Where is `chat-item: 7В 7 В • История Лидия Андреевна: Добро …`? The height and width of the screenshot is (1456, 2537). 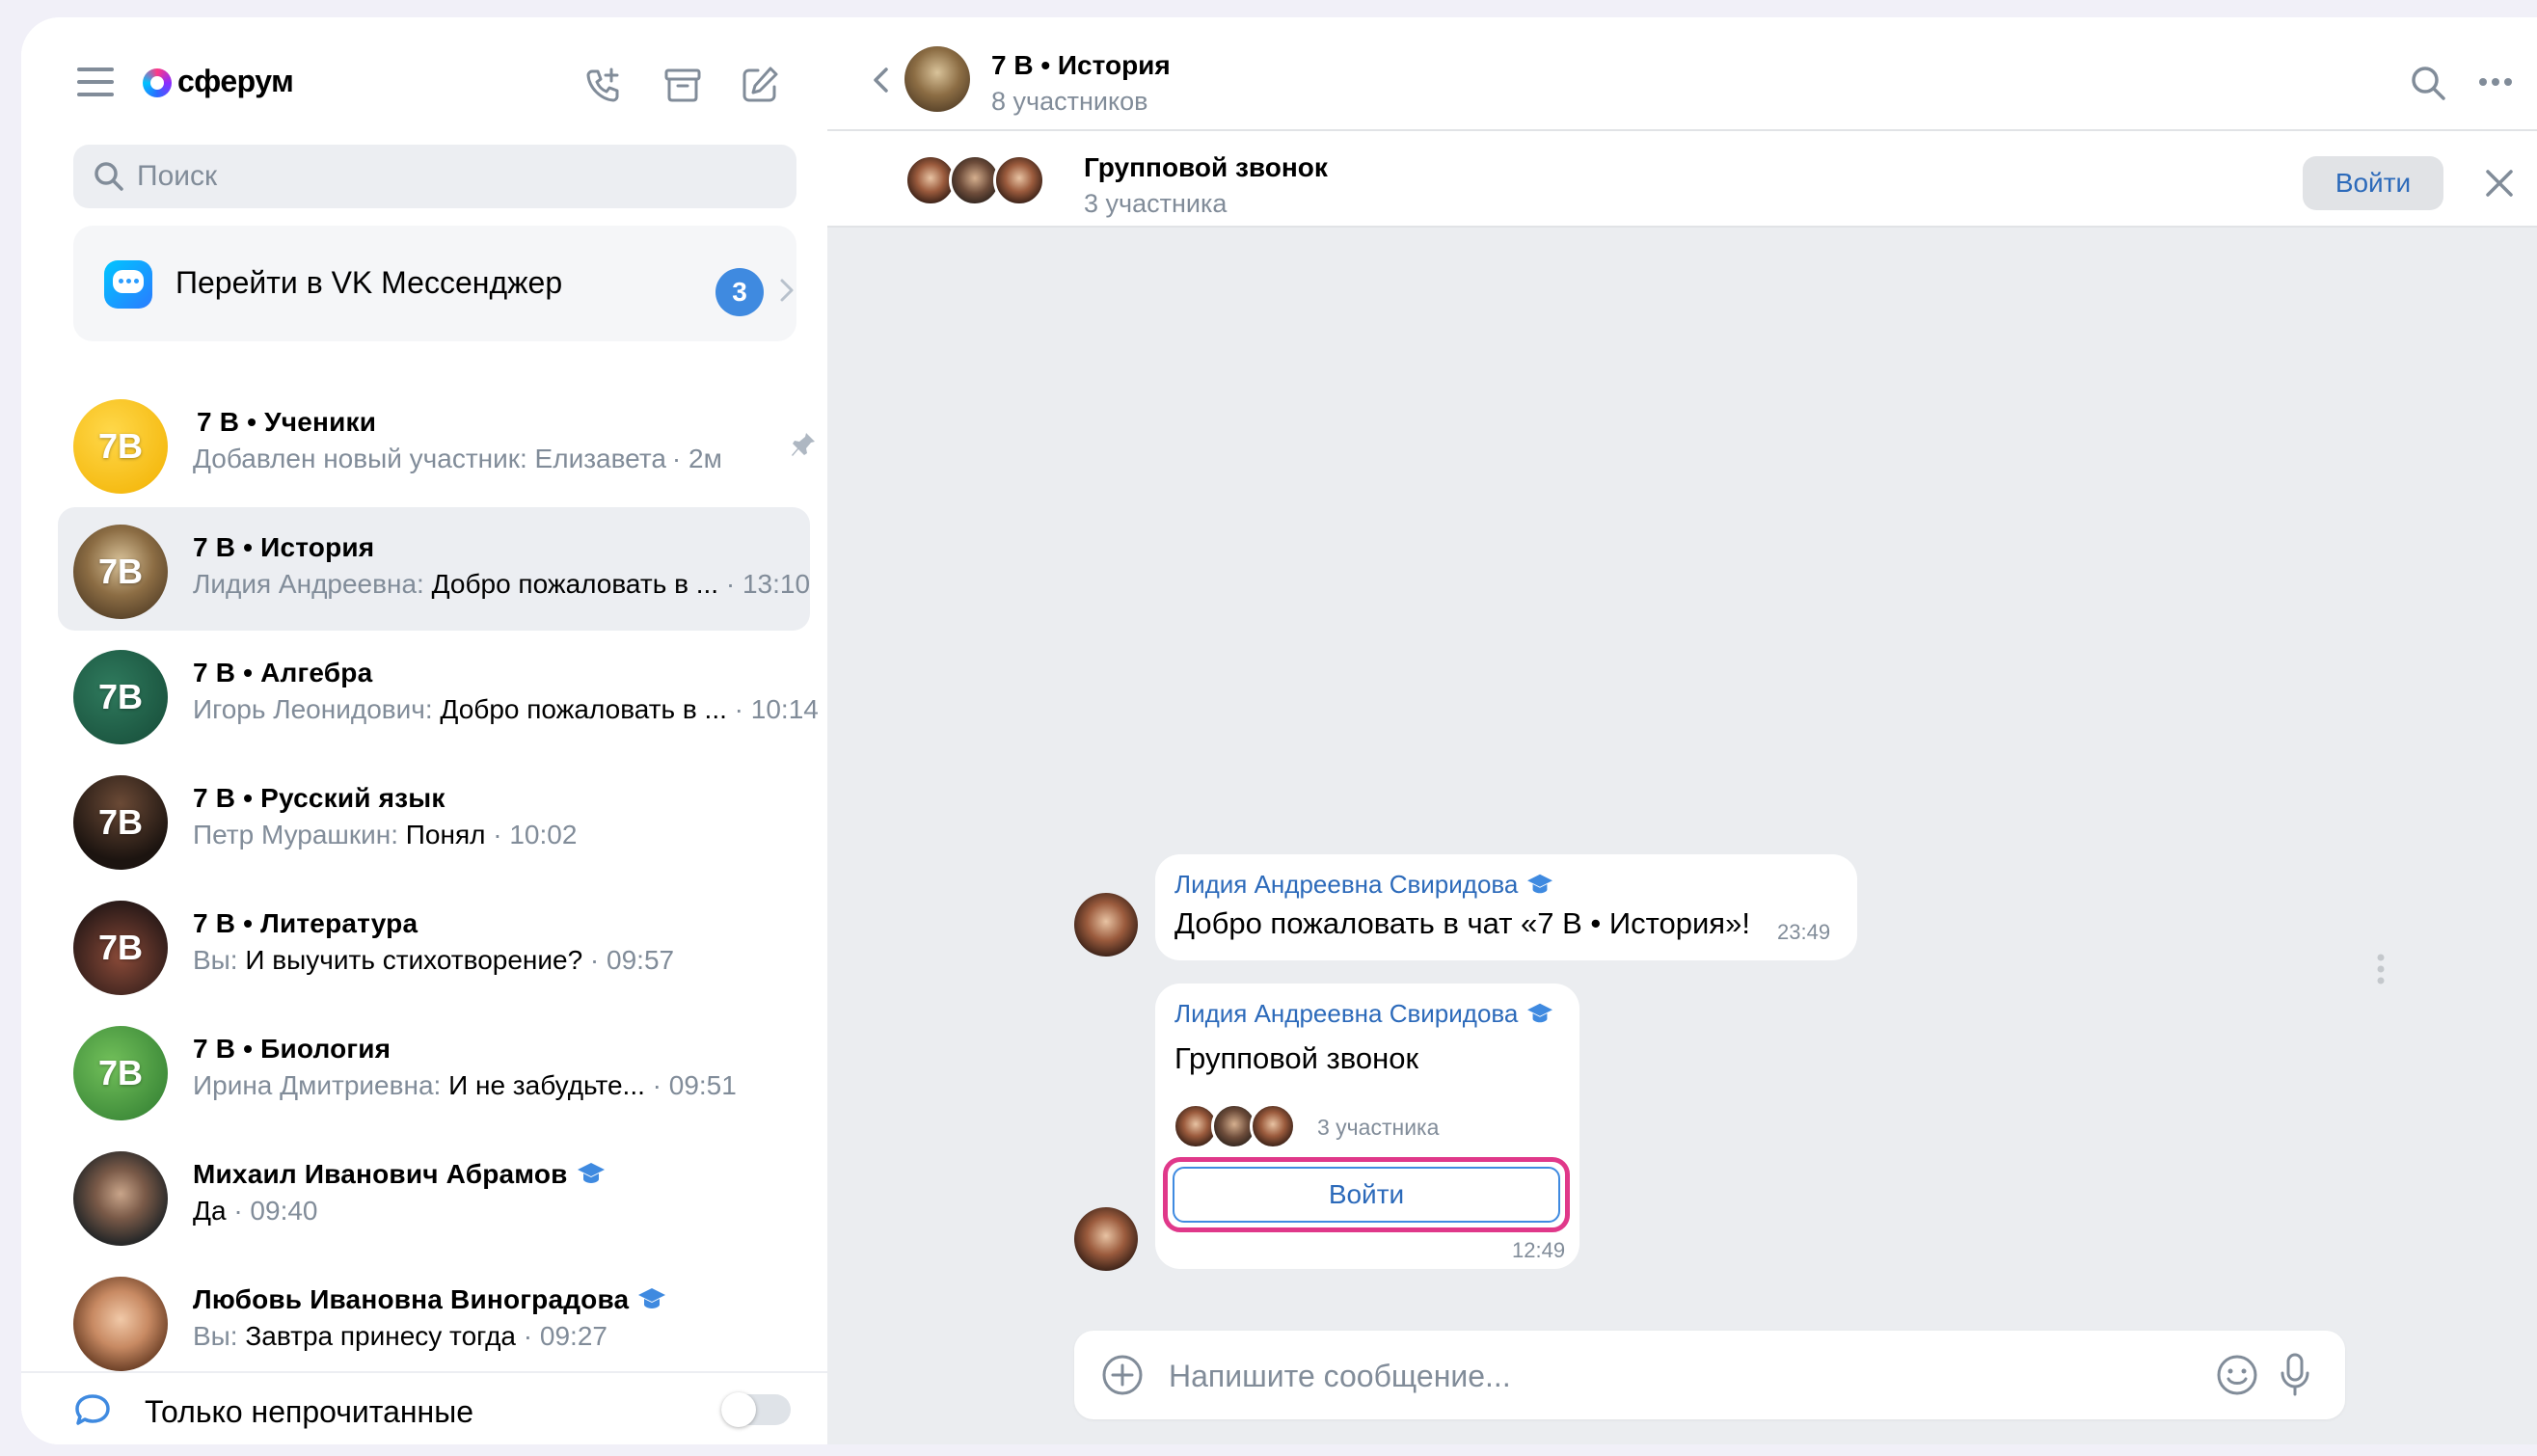
chat-item: 7В 7 В • История Лидия Андреевна: Добро … is located at coordinates (434, 569).